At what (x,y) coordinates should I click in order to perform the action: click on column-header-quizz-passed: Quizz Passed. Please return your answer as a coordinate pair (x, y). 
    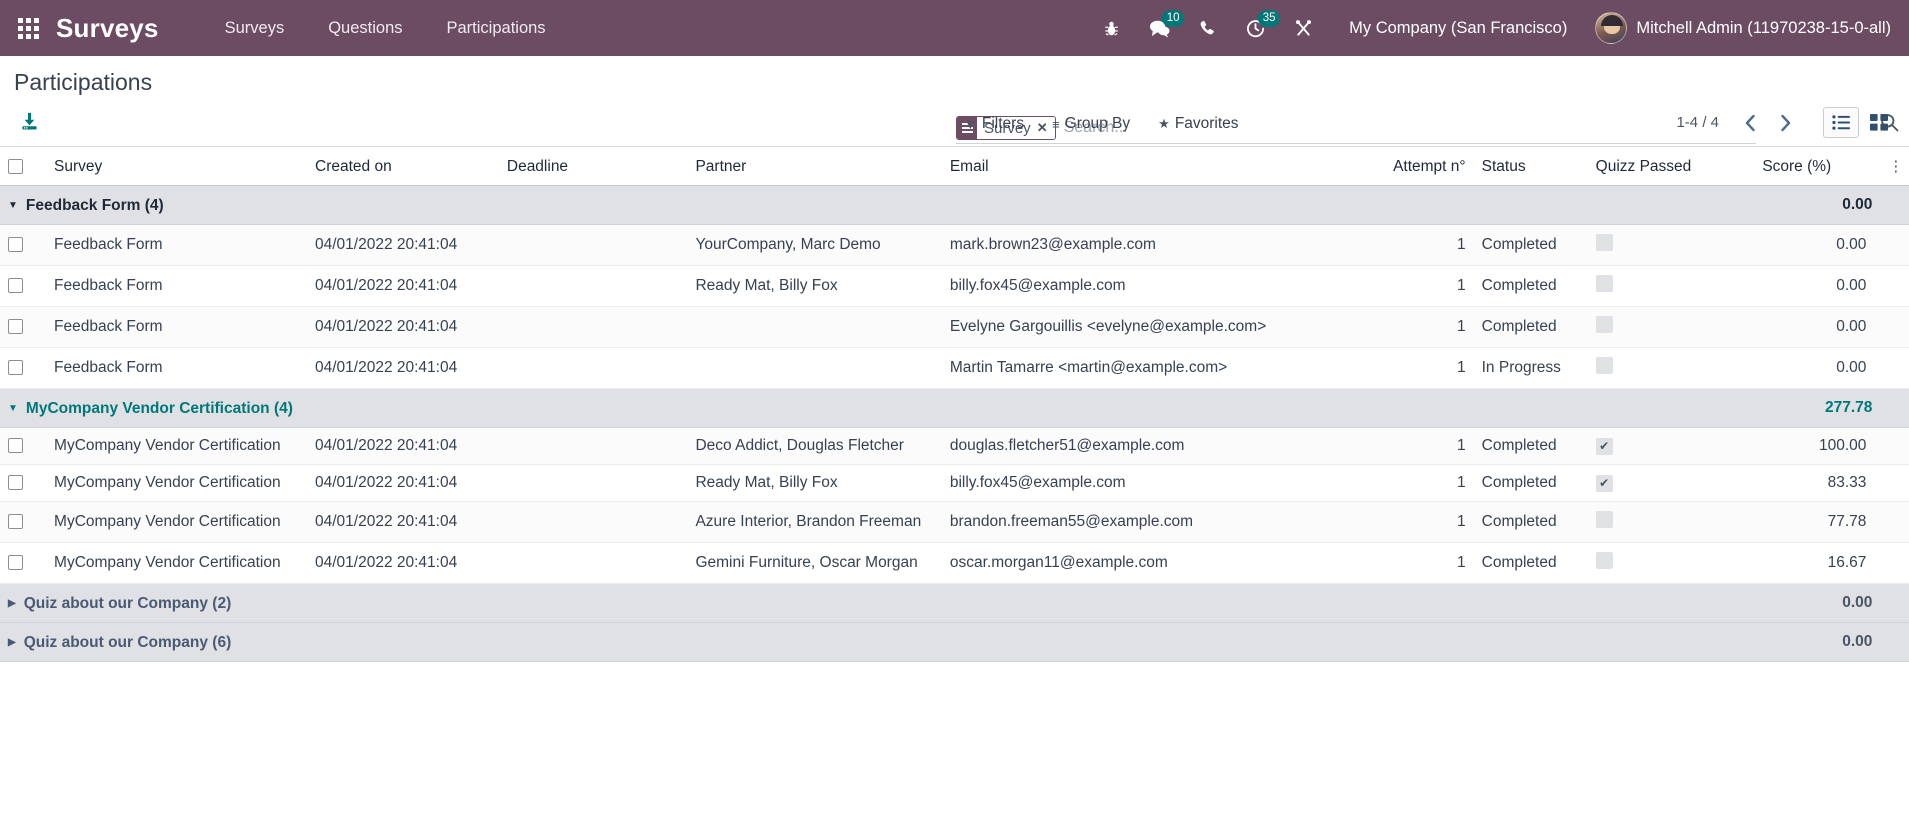
    Looking at the image, I should click on (1671, 166).